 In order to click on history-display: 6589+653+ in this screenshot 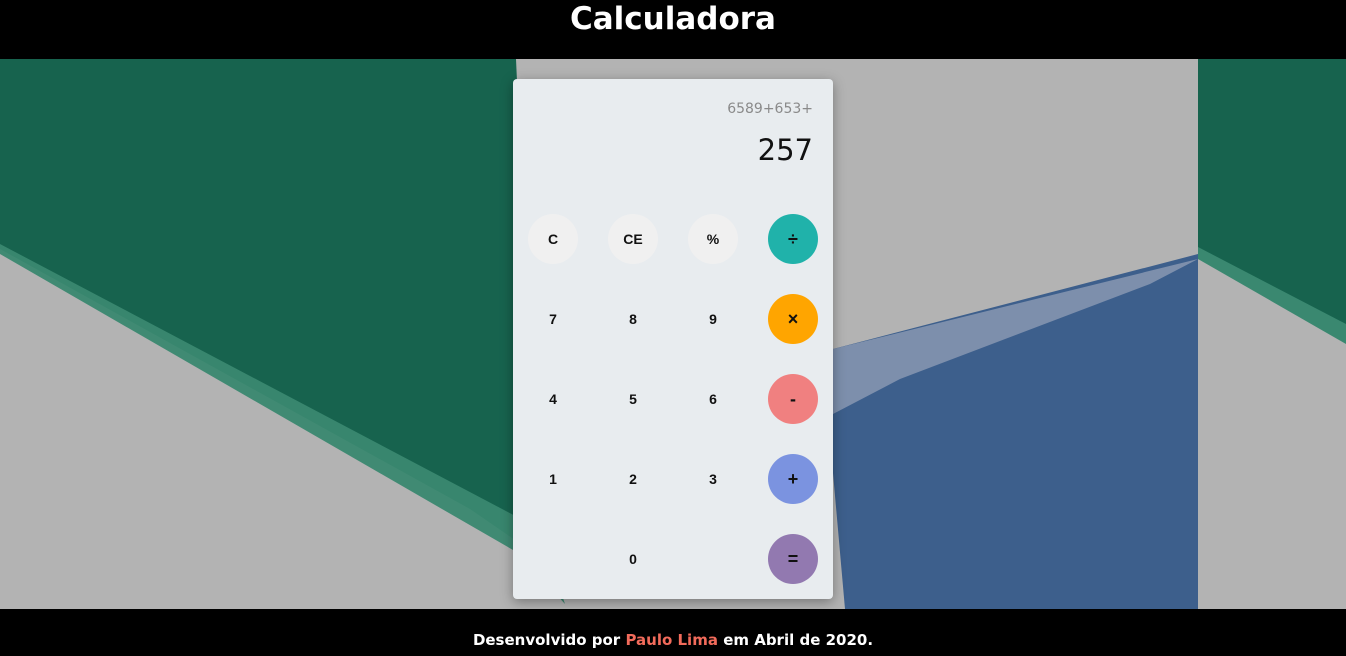, I will do `click(770, 109)`.